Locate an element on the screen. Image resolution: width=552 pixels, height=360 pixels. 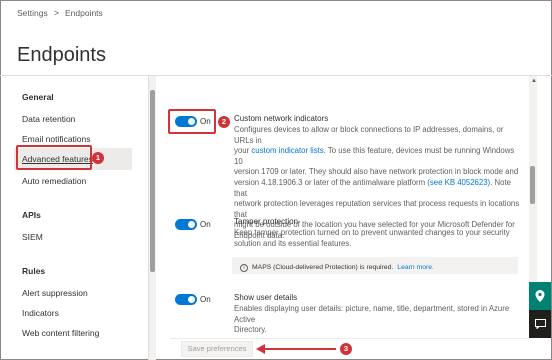
header-divider is located at coordinates (276, 75).